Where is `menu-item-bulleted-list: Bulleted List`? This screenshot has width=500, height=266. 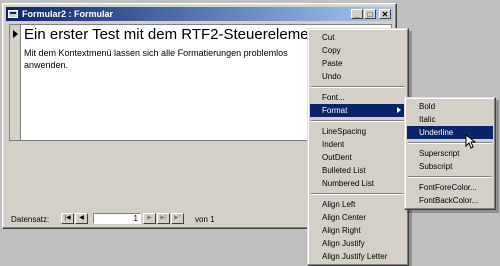 menu-item-bulleted-list: Bulleted List is located at coordinates (358, 170).